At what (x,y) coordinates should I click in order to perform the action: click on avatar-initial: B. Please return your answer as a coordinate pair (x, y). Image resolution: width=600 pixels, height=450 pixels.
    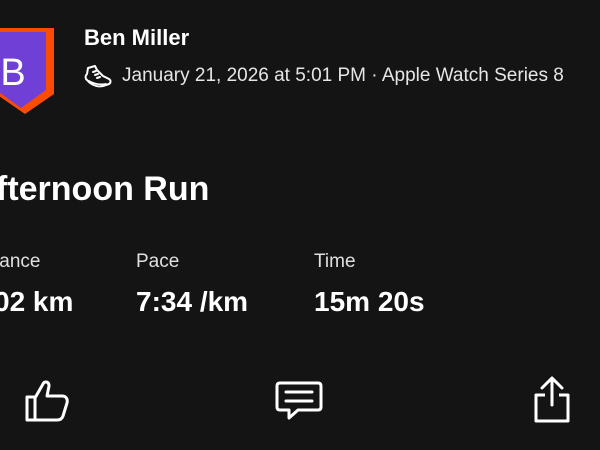
    Looking at the image, I should click on (13, 73).